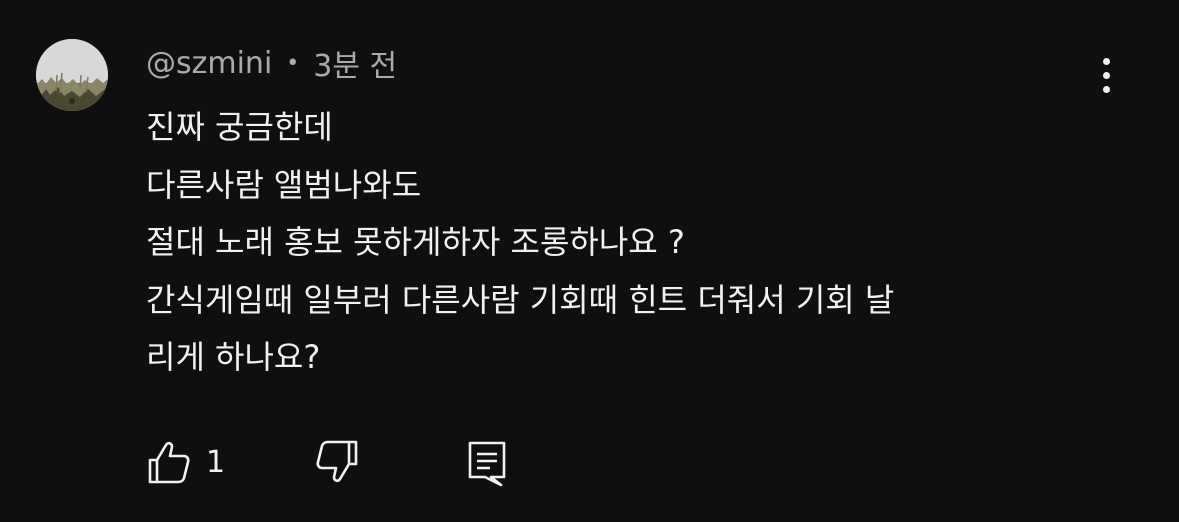  What do you see at coordinates (1106, 75) in the screenshot?
I see `more-actions-button` at bounding box center [1106, 75].